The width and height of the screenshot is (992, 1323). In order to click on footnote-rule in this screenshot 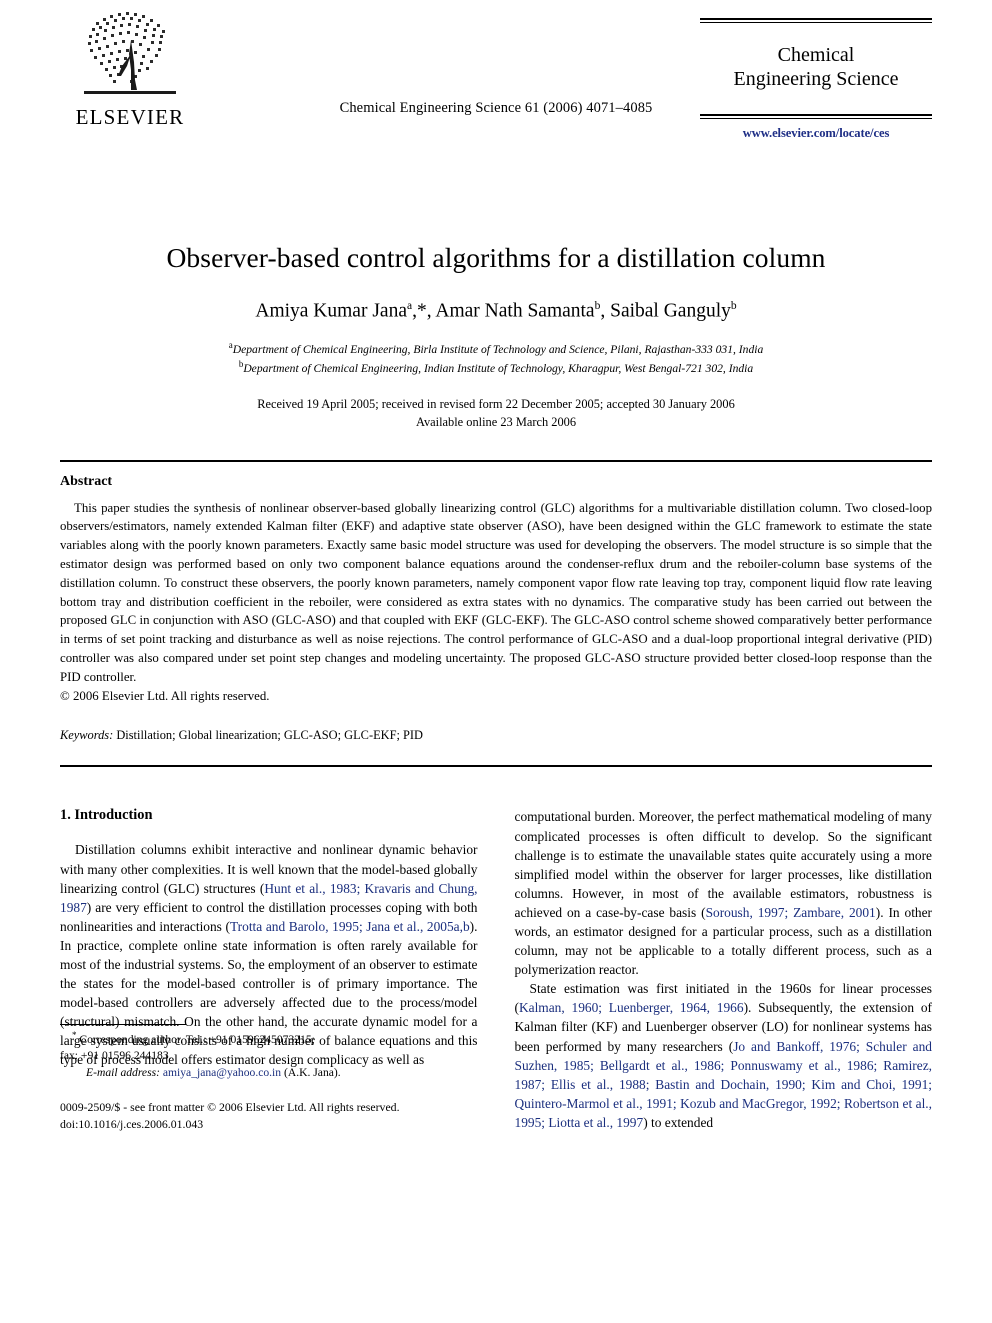, I will do `click(123, 1024)`.